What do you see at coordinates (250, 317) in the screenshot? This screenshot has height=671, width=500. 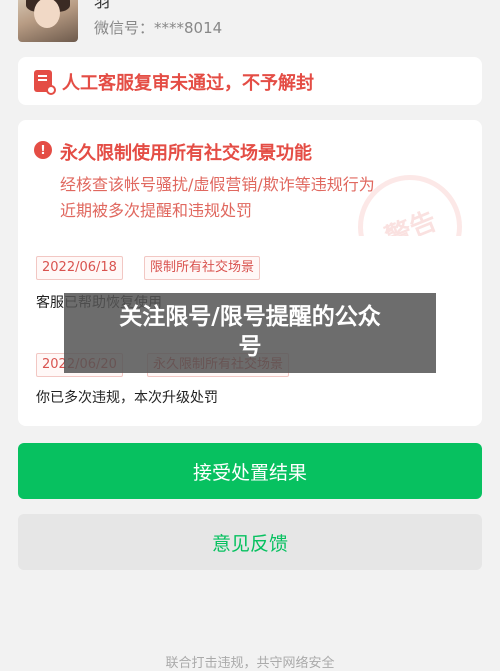 I see `watermark-line1: 关注限号/限号提醒的公众` at bounding box center [250, 317].